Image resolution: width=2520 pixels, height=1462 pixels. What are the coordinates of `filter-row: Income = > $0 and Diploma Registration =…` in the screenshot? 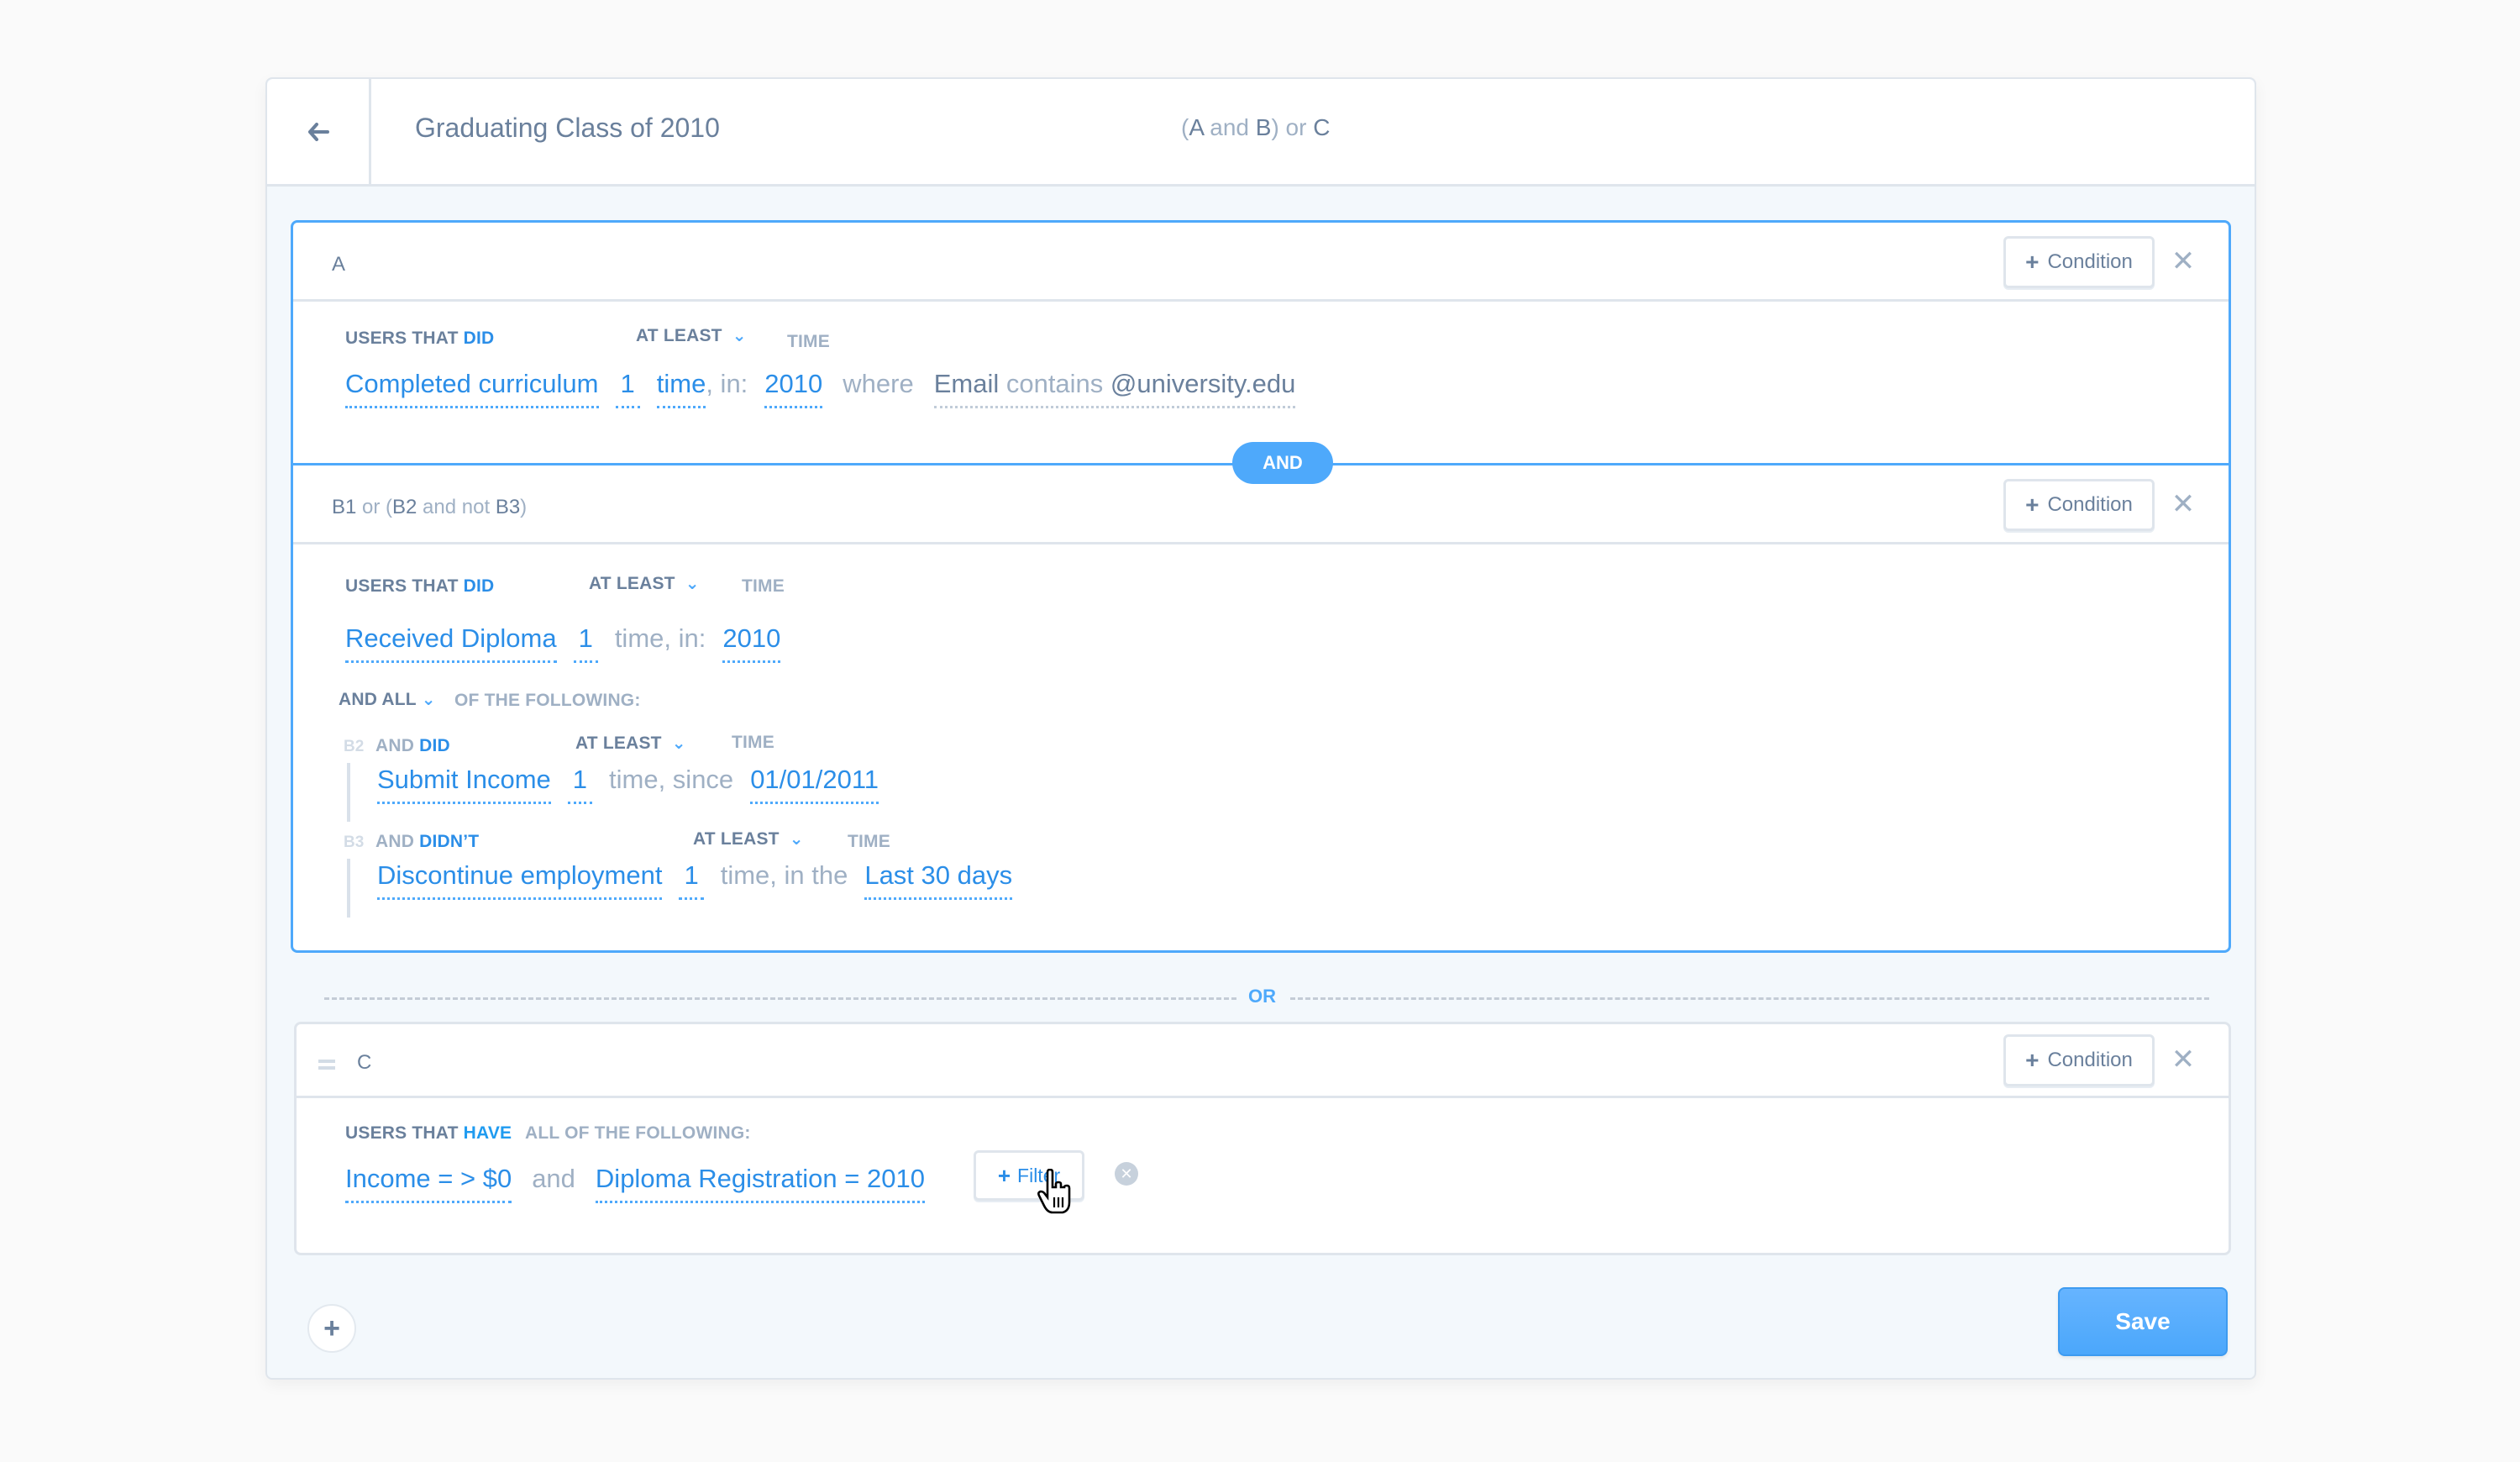 It's located at (635, 1184).